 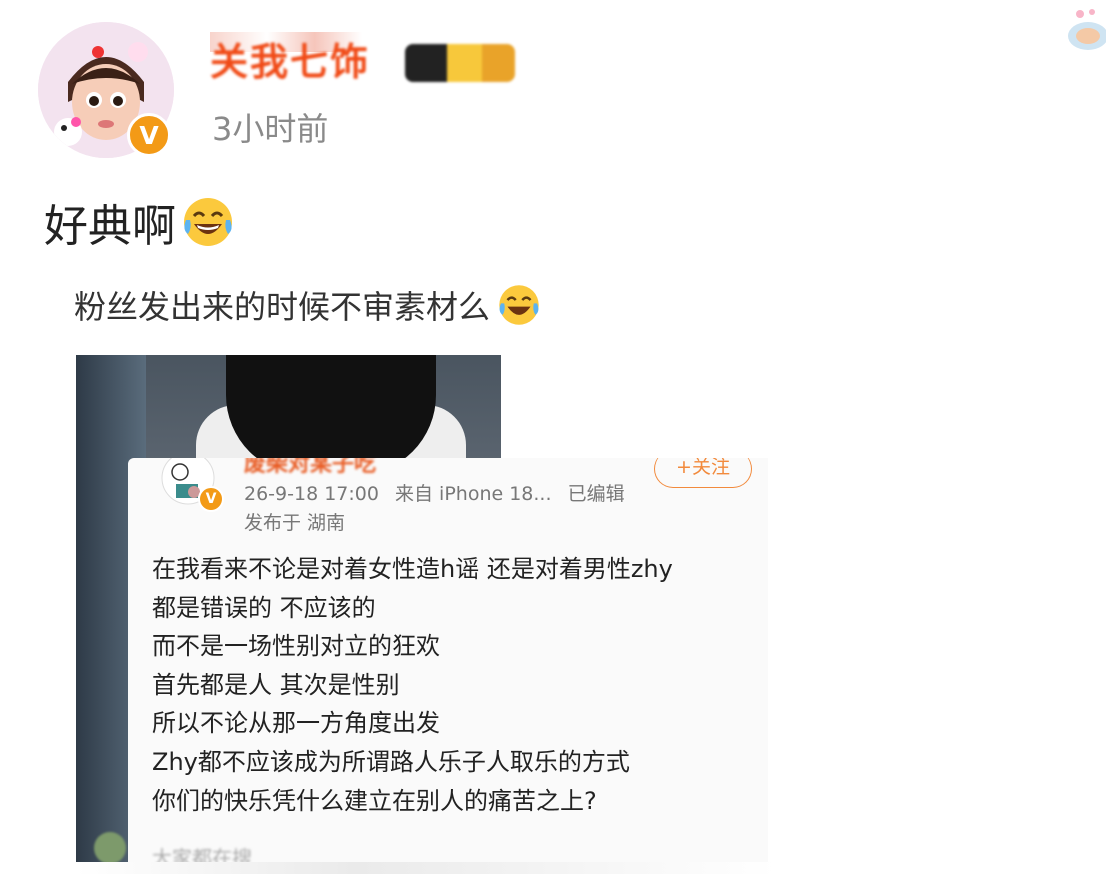 I want to click on card-body-line: 在我看来不论是对着女性造h谣 还是对着男性zhy, so click(x=412, y=569).